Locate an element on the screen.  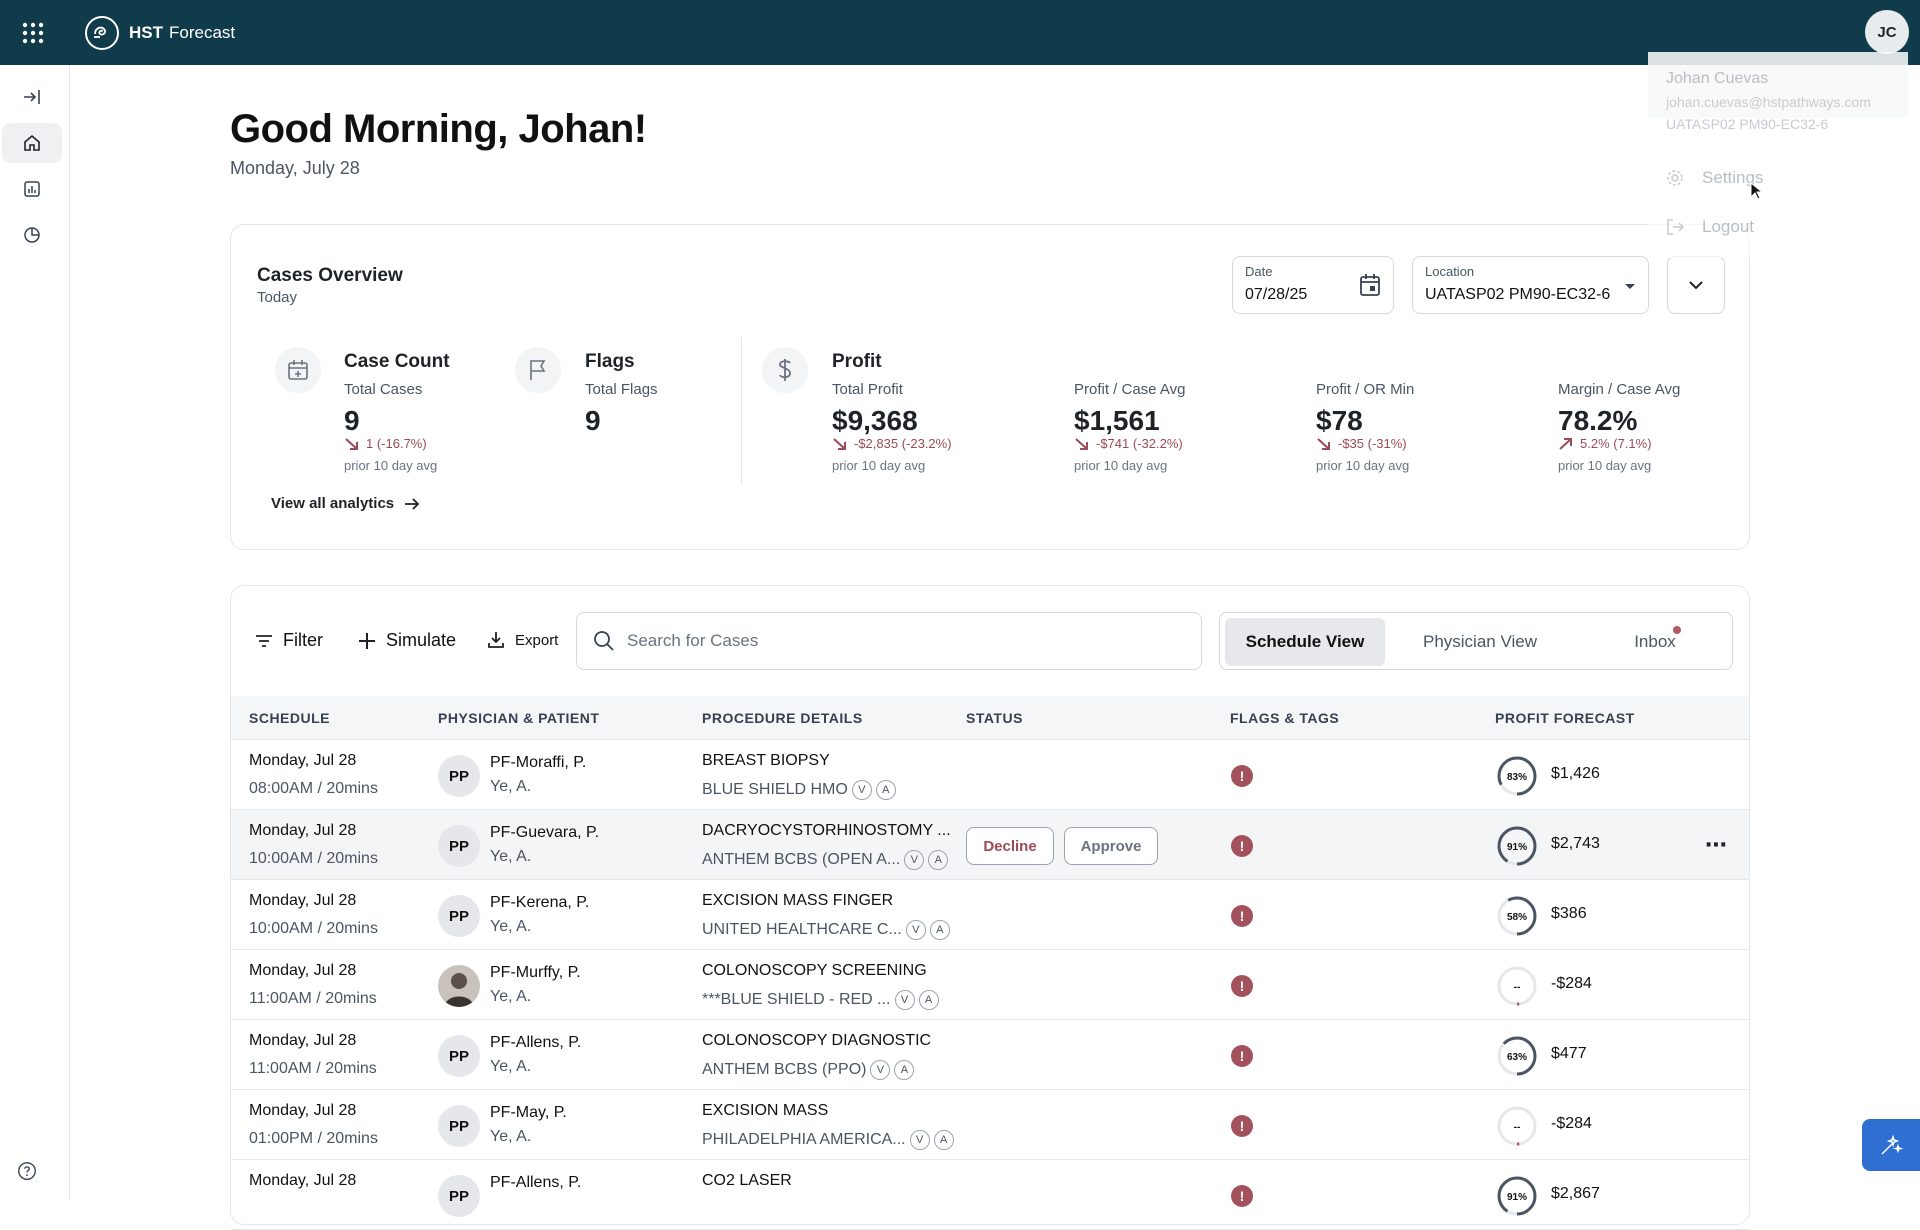
physician-name: PF-Moraffi, P. is located at coordinates (538, 763).